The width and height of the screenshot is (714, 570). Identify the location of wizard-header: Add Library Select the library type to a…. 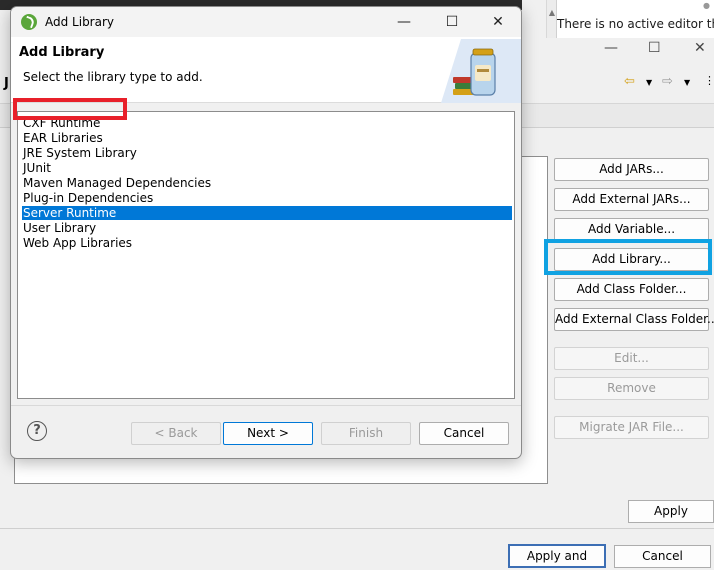
(266, 70).